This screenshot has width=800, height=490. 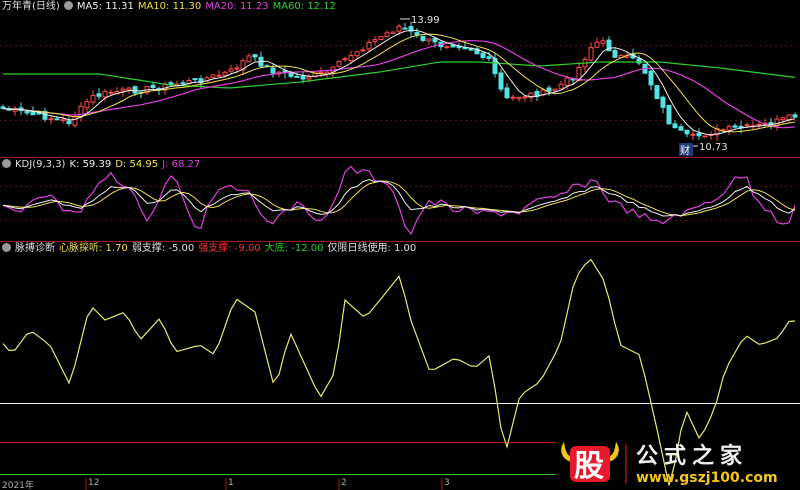 What do you see at coordinates (685, 150) in the screenshot?
I see `finance-badge-label: 财` at bounding box center [685, 150].